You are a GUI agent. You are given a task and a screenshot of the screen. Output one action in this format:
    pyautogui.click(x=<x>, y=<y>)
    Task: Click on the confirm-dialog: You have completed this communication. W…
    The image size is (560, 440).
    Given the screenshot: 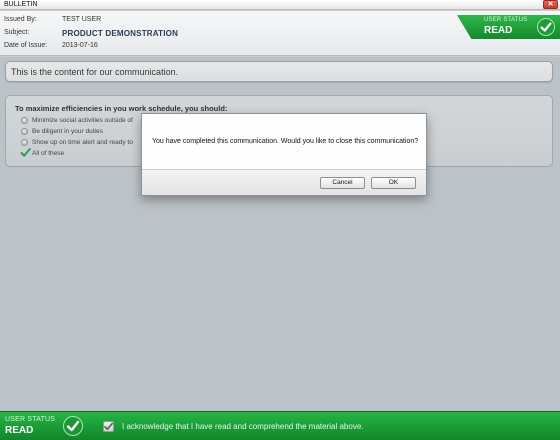 What is the action you would take?
    pyautogui.click(x=284, y=154)
    